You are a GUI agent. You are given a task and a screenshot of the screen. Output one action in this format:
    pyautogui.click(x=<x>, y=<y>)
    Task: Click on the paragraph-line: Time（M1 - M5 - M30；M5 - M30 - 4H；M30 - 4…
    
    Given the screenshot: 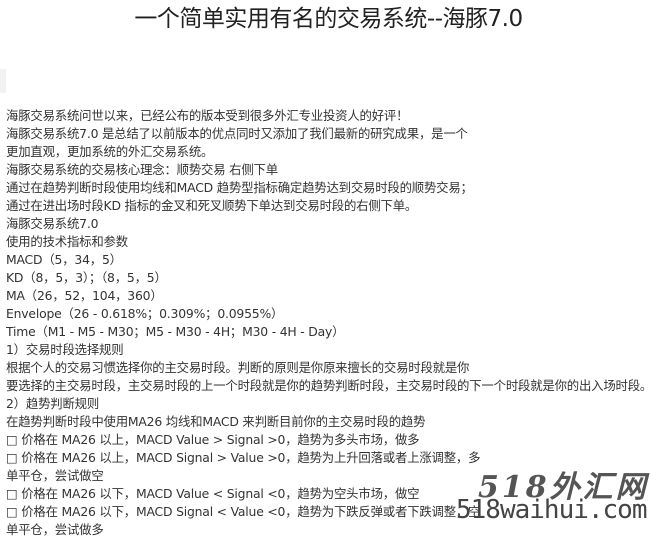 What is the action you would take?
    pyautogui.click(x=175, y=331)
    